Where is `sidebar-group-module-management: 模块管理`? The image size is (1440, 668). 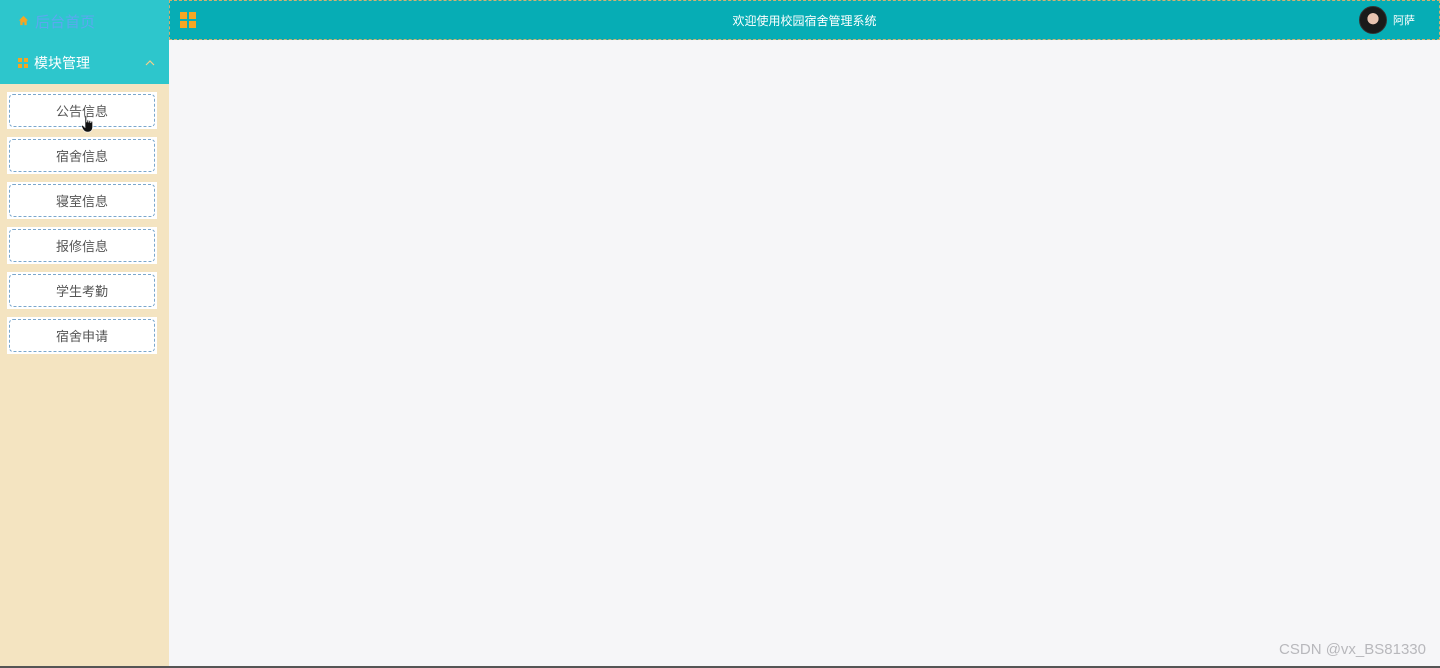 sidebar-group-module-management: 模块管理 is located at coordinates (84, 63).